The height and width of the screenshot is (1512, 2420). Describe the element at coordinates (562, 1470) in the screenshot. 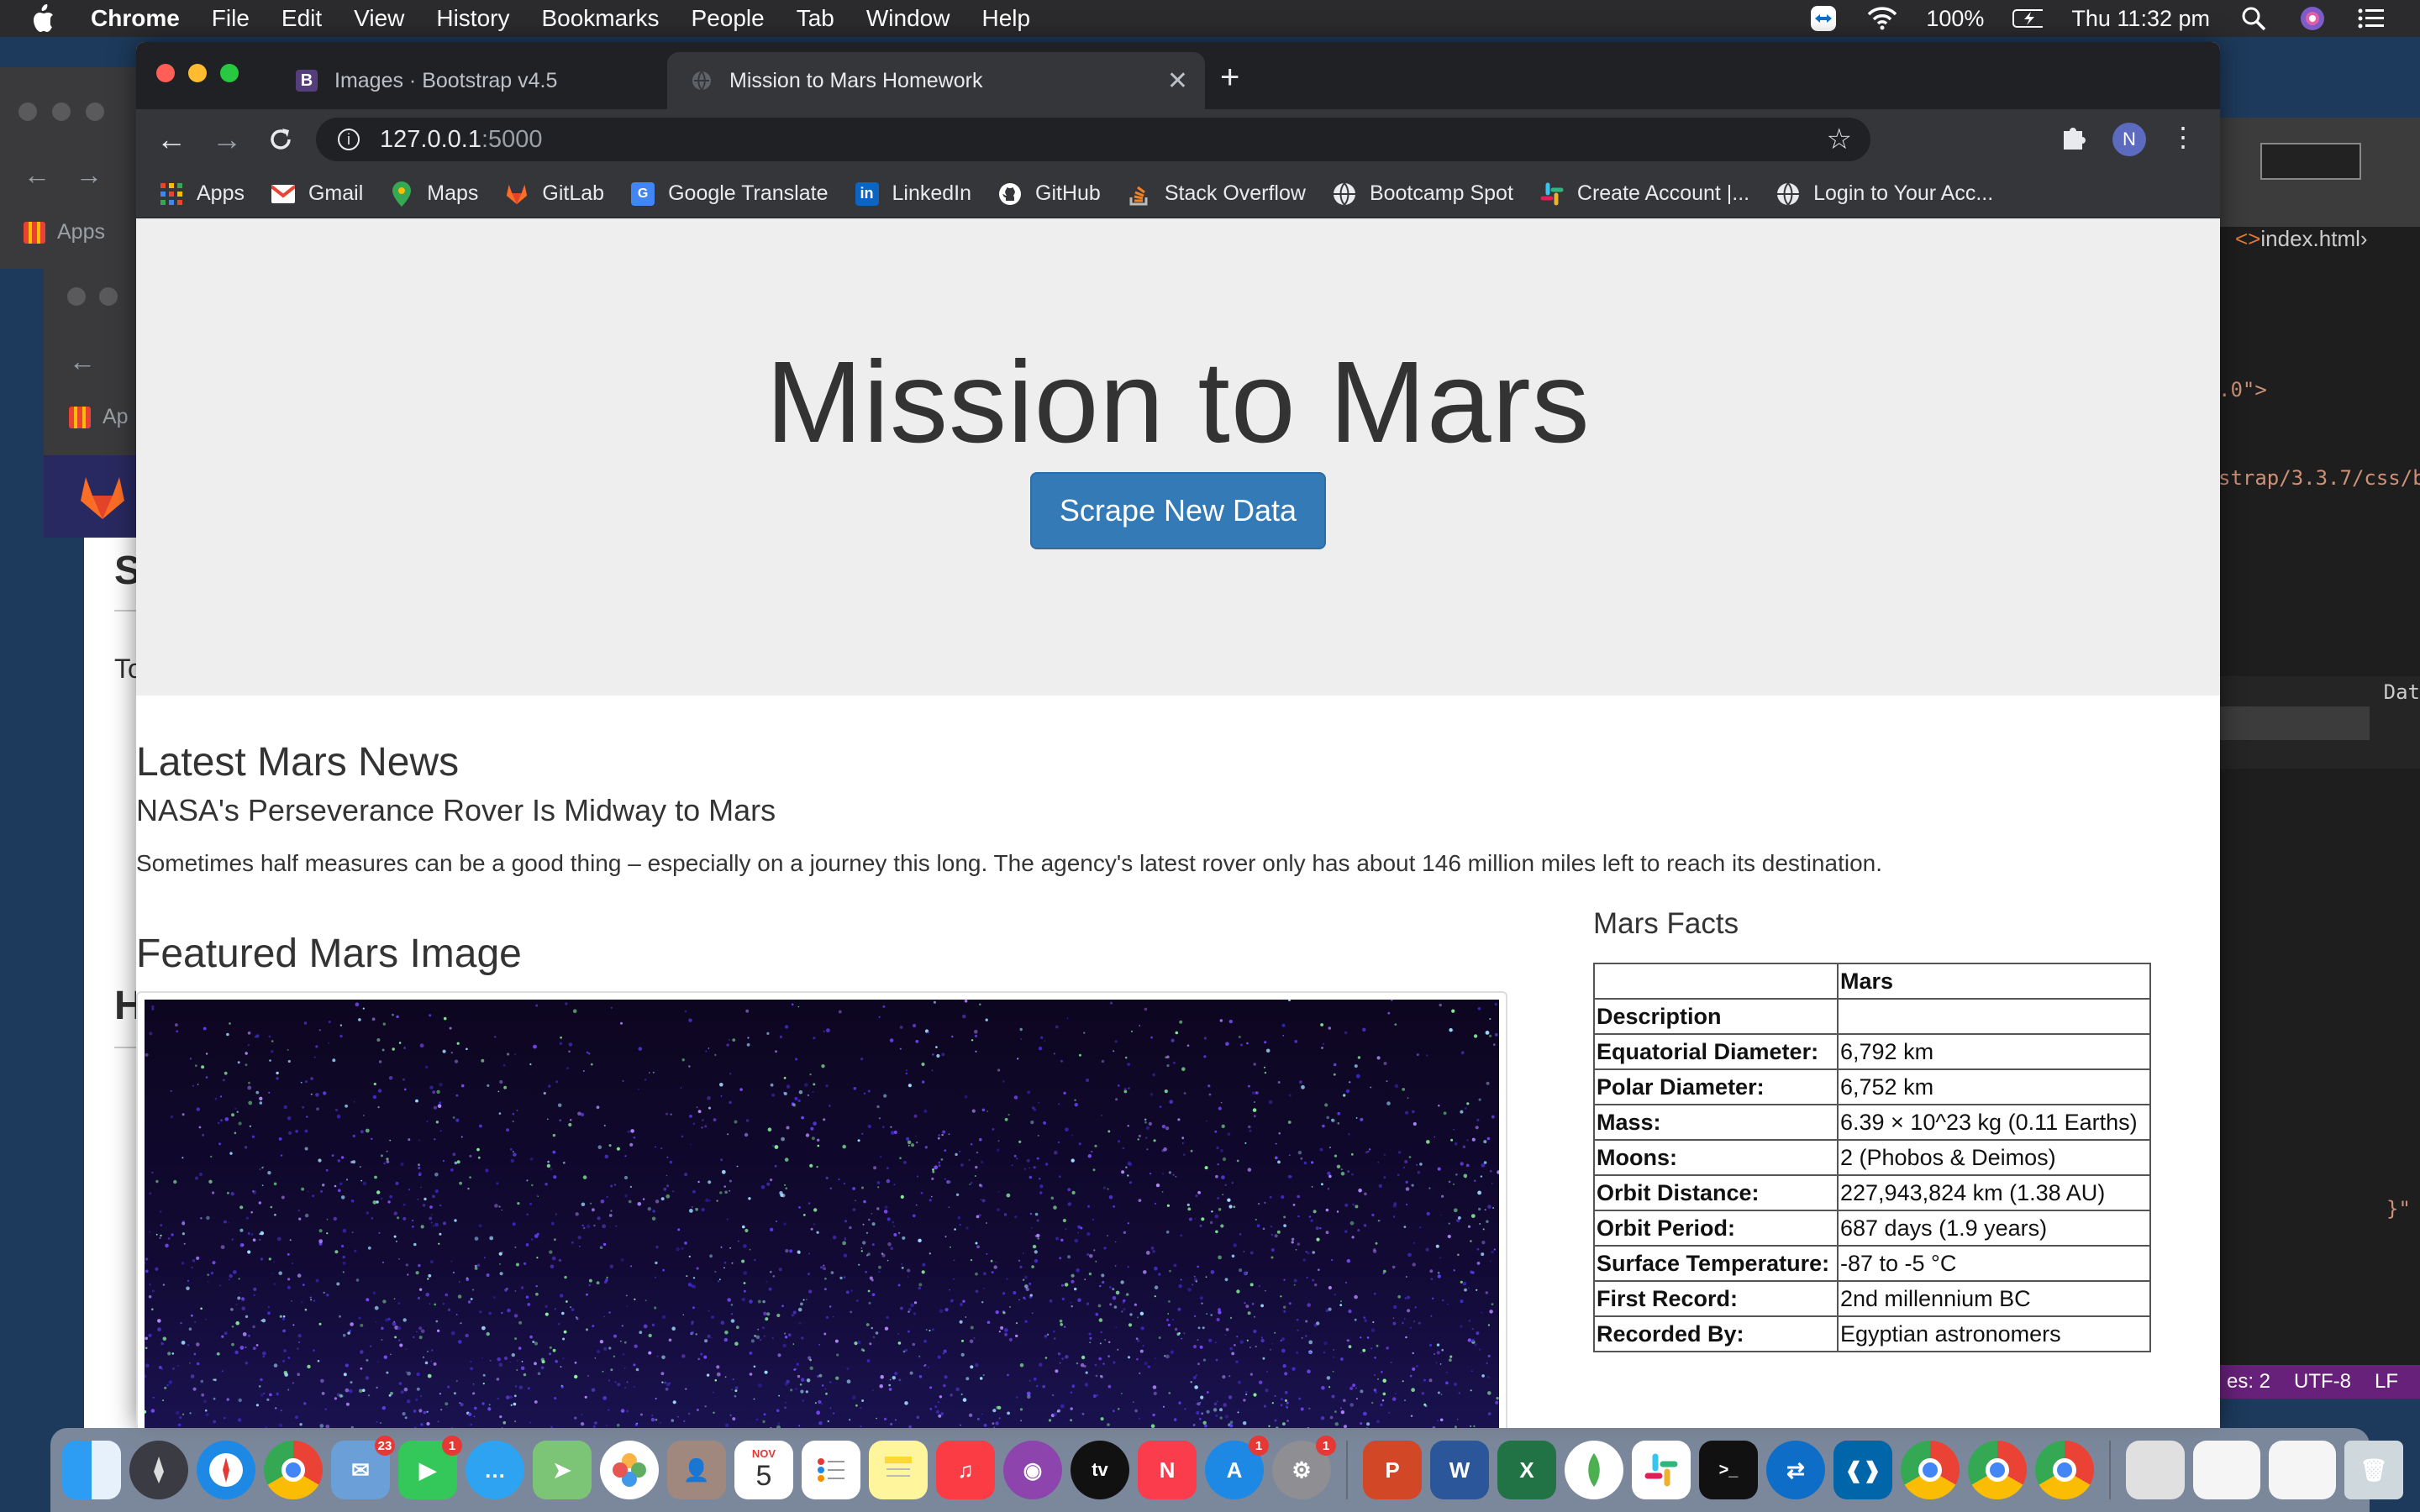

I see `maps-icon: ➤` at that location.